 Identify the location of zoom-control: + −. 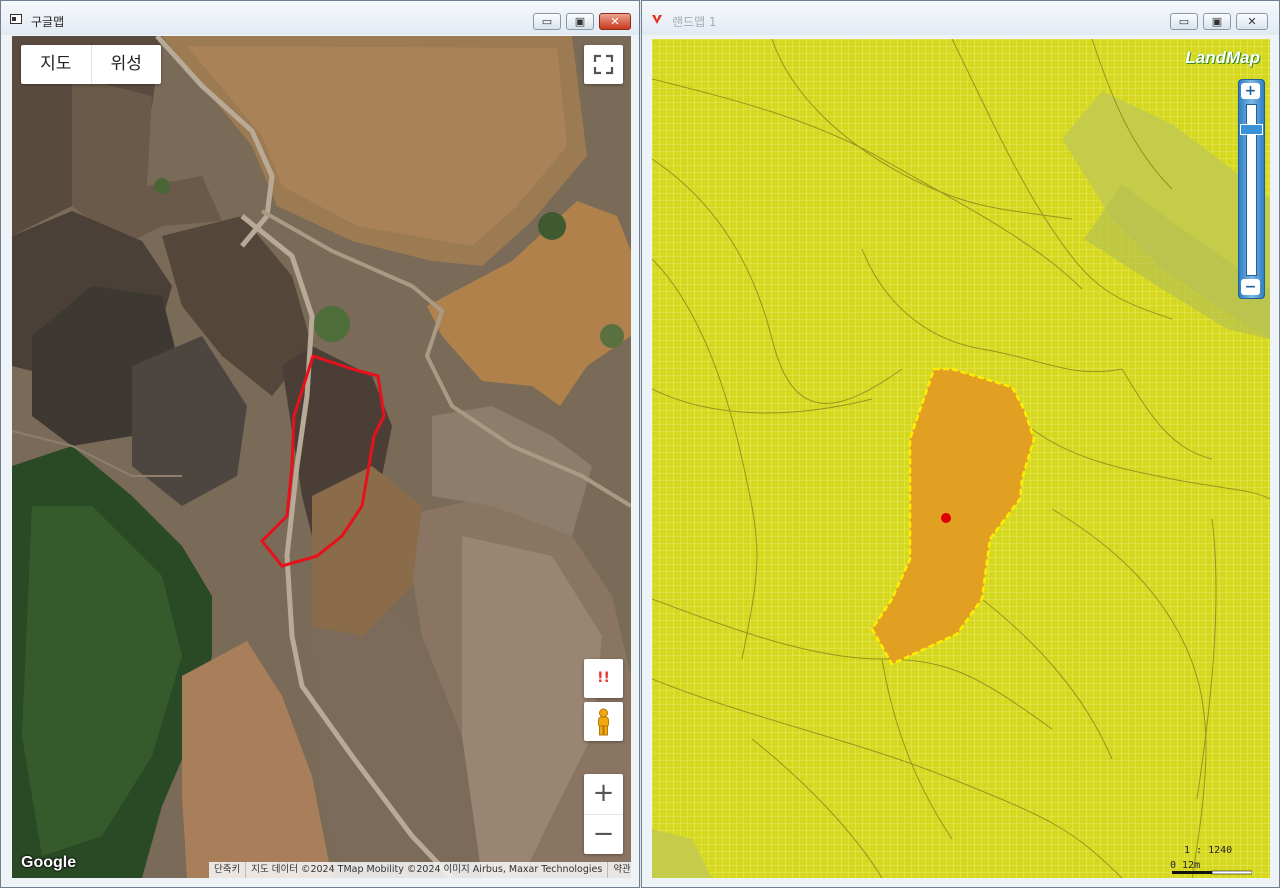
(603, 814).